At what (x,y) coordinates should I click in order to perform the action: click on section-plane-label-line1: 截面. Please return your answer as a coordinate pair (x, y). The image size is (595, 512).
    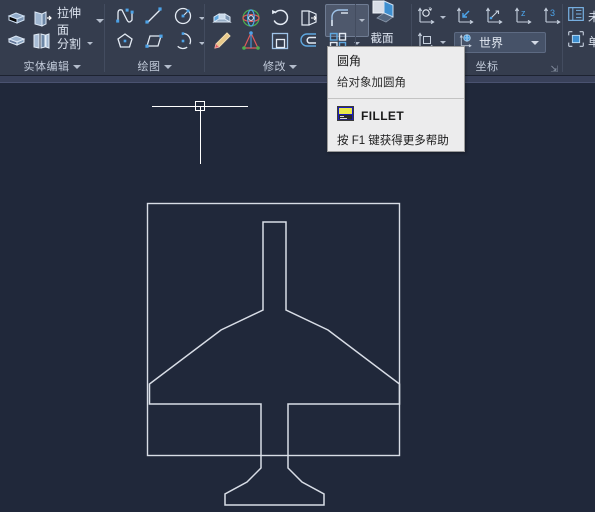
    Looking at the image, I should click on (382, 39).